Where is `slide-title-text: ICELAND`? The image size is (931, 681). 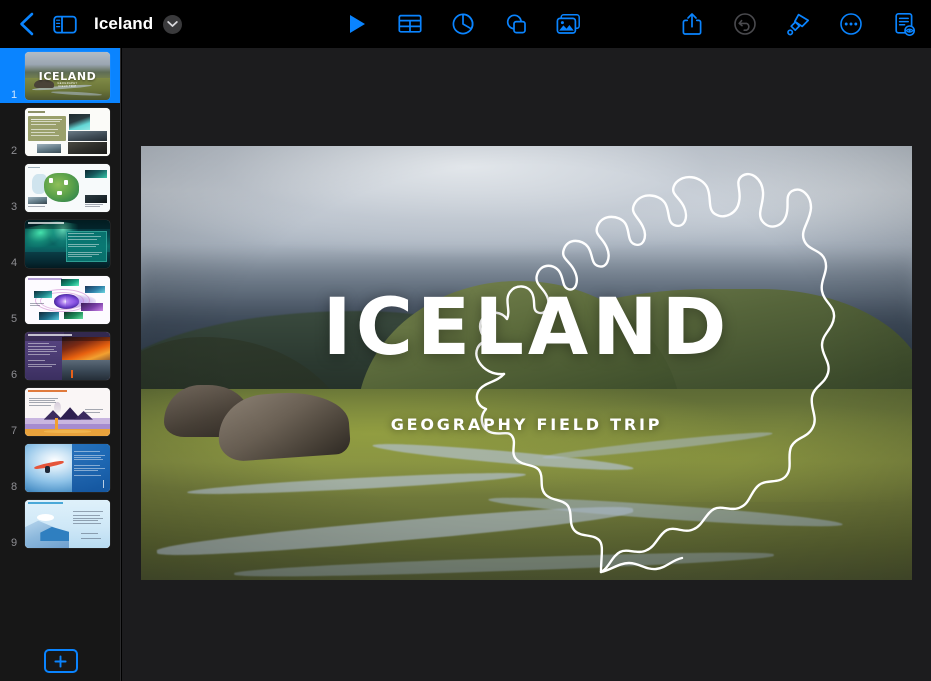
slide-title-text: ICELAND is located at coordinates (526, 328).